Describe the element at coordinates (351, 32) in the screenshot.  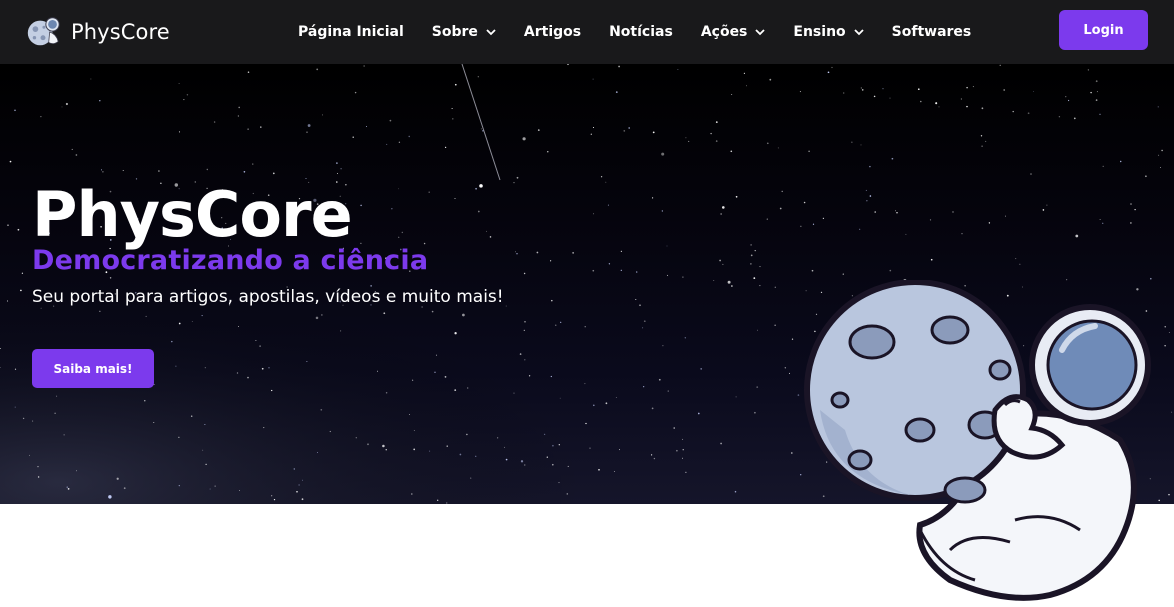
I see `nav-item-pagina-inicial: Página Inicial` at that location.